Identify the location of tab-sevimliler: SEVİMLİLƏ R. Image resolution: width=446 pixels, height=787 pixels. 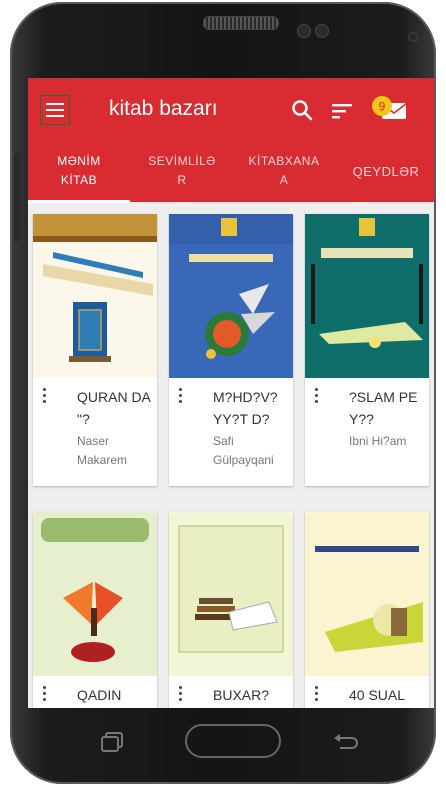
(182, 171).